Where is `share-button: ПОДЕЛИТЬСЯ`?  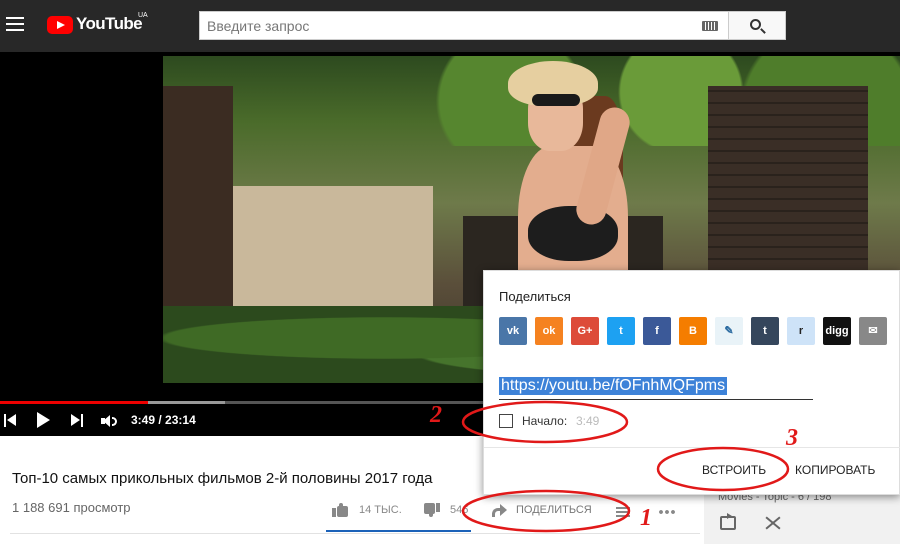 share-button: ПОДЕЛИТЬСЯ is located at coordinates (553, 511).